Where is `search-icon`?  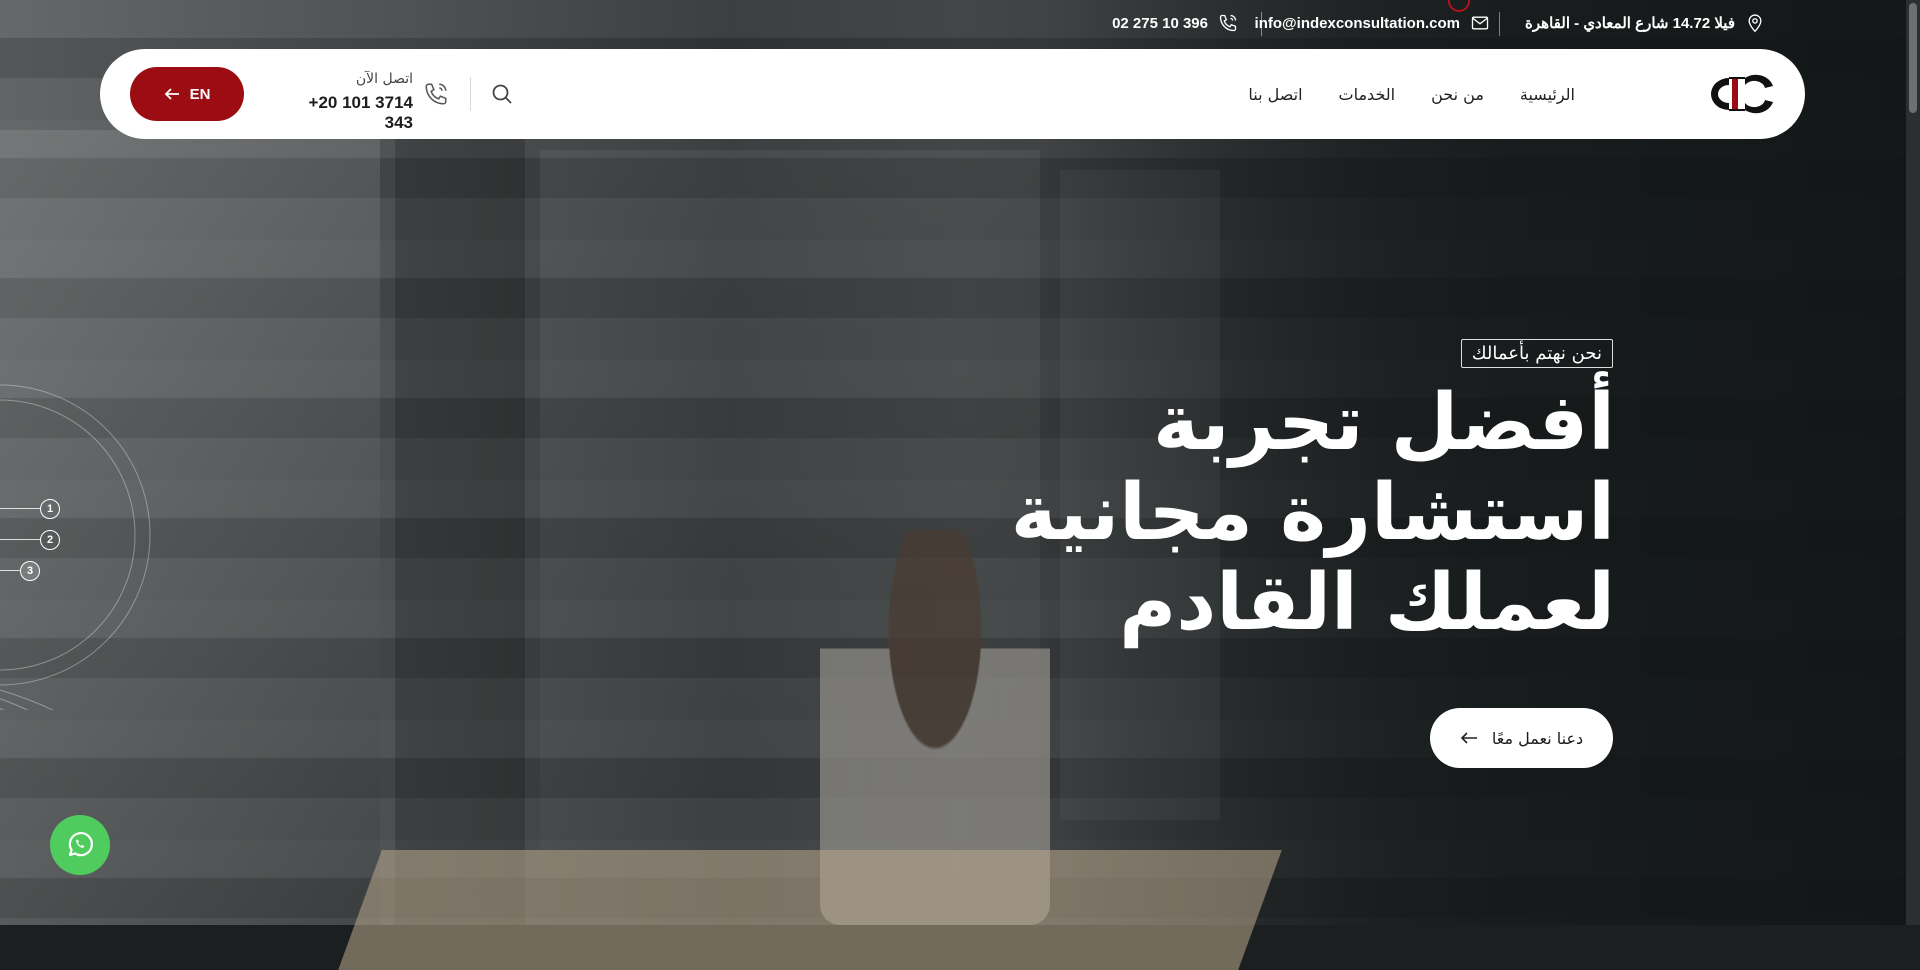
search-icon is located at coordinates (502, 94).